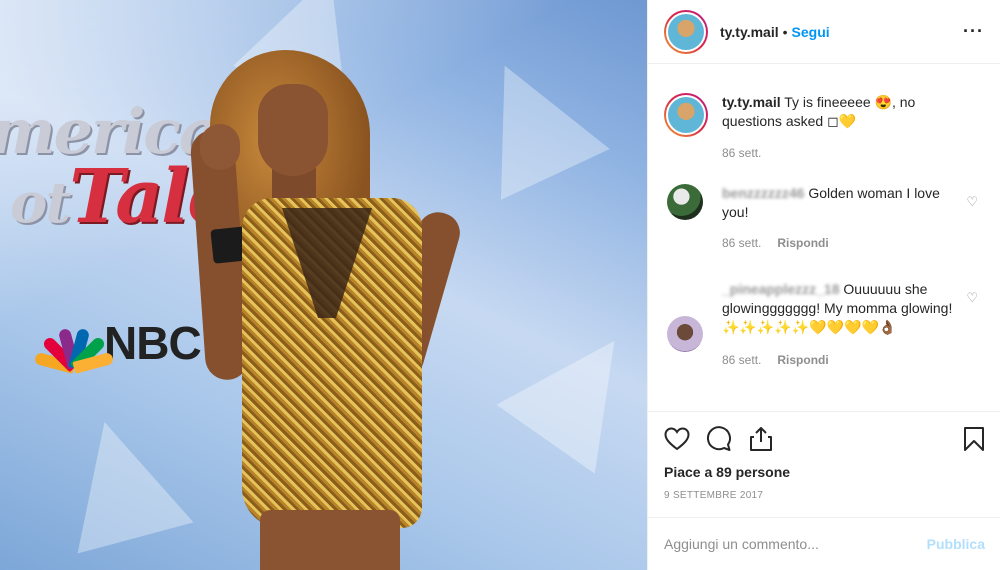 This screenshot has width=1000, height=570. I want to click on publish-button: Pubblica, so click(956, 544).